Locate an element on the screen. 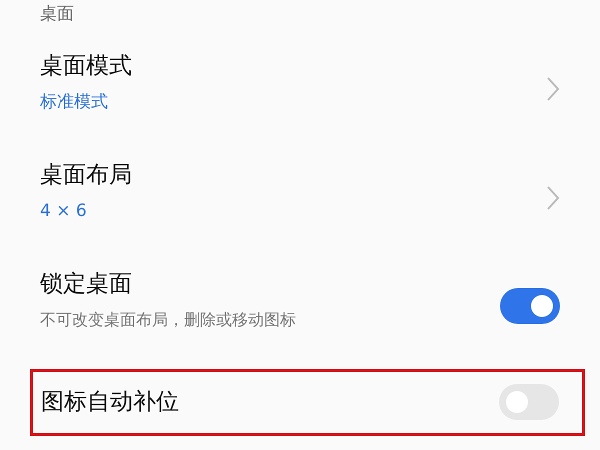 The width and height of the screenshot is (600, 450). setting-title: 桌面模式 is located at coordinates (86, 66).